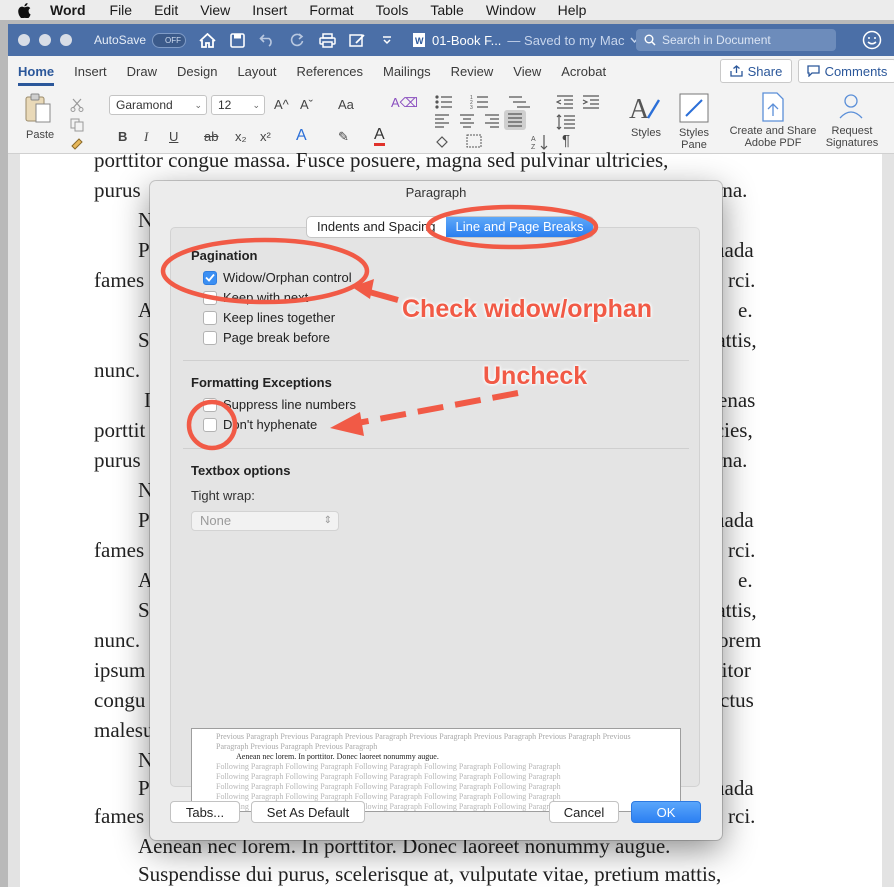  What do you see at coordinates (407, 71) in the screenshot?
I see `tab-mailings: Mailings` at bounding box center [407, 71].